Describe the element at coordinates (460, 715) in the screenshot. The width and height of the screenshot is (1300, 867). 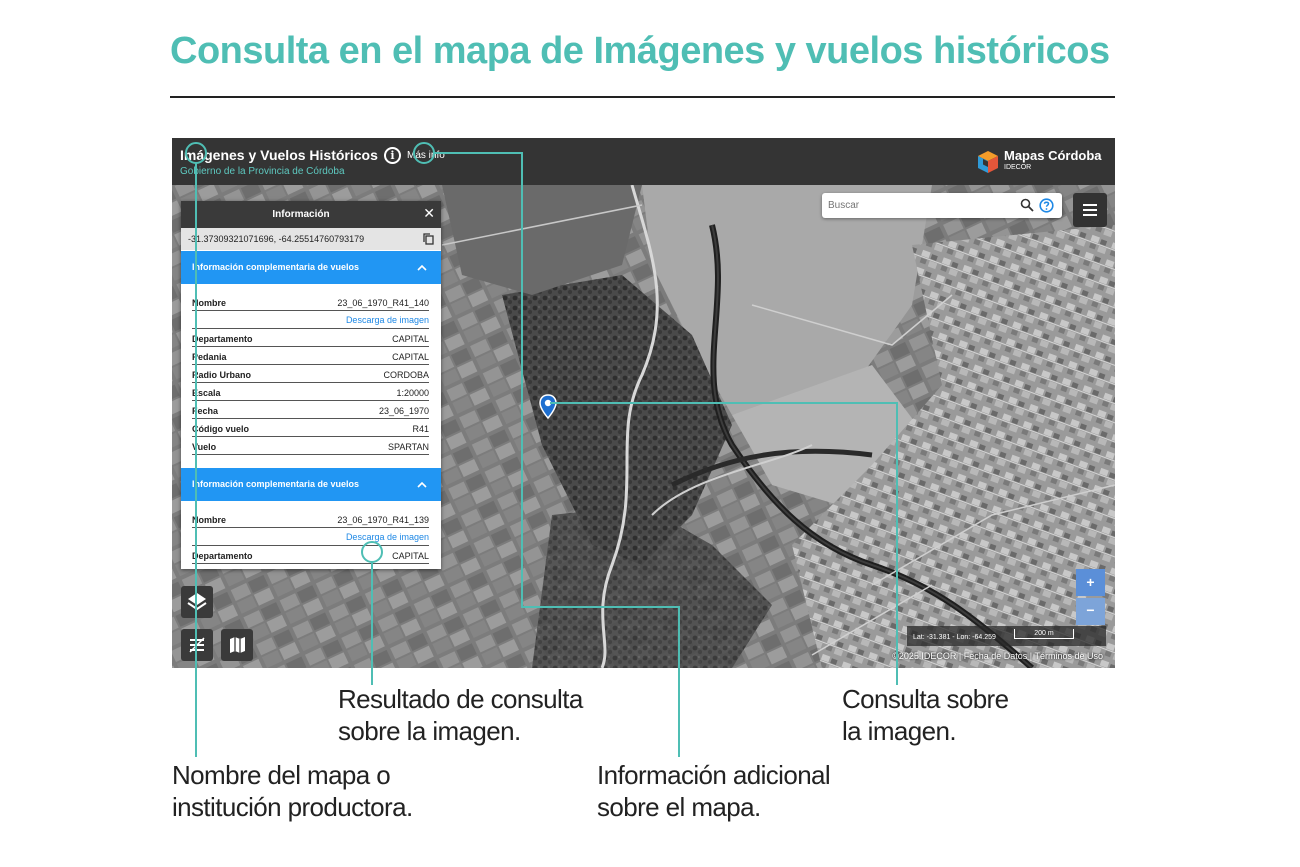
I see `caption-query-result: Resultado de consulta sobre la imagen.` at that location.